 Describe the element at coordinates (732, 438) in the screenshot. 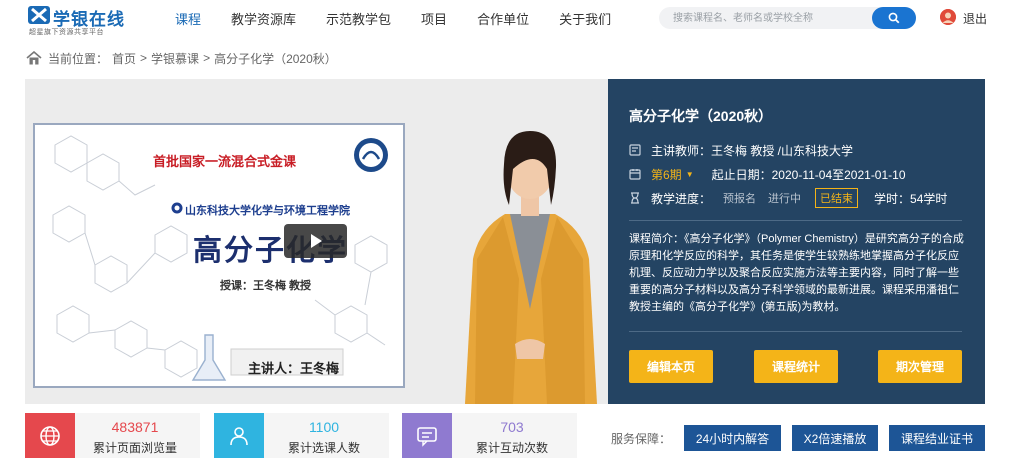

I see `guarantee-24h-answer: 24小时内解答` at that location.